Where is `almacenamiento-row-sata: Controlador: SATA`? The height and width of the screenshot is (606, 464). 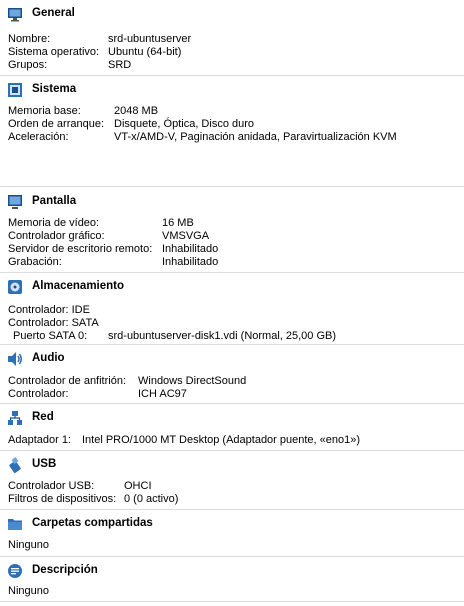 almacenamiento-row-sata: Controlador: SATA is located at coordinates (53, 323).